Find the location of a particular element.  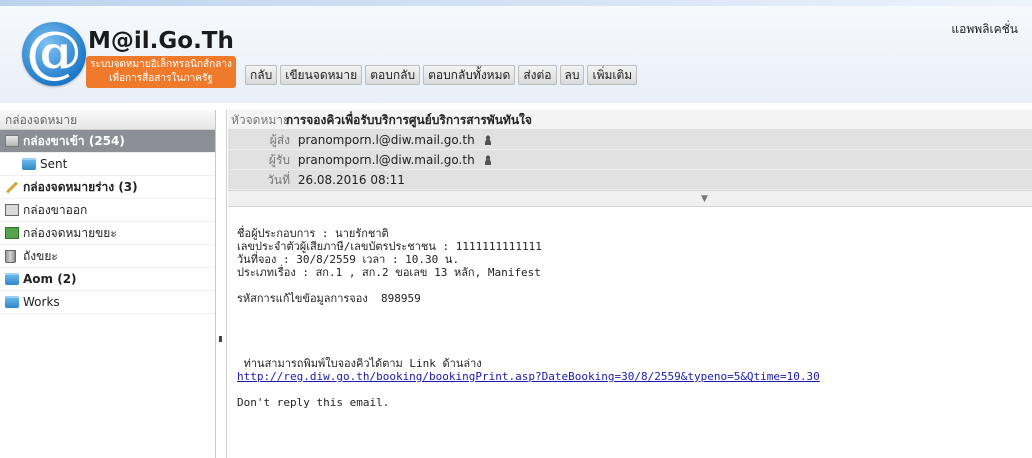

reply-button: ตอบกลับ is located at coordinates (393, 75).